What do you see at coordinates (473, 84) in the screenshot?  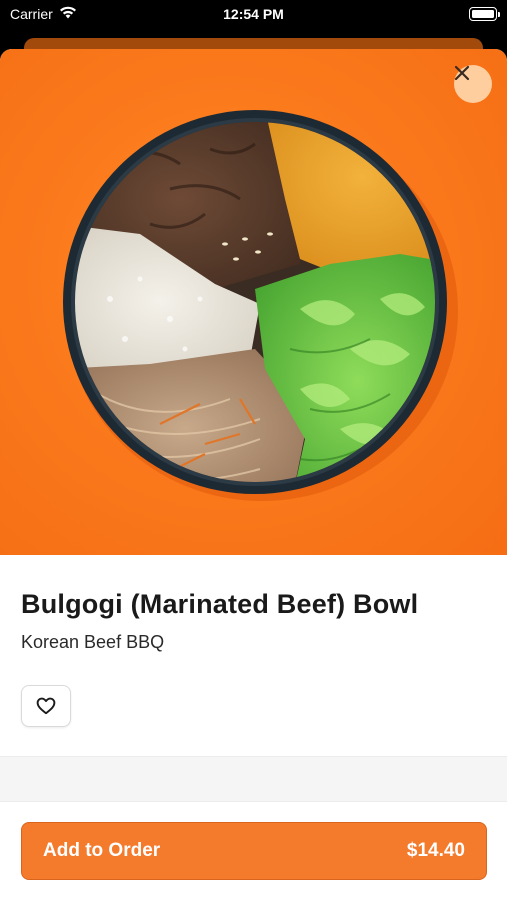 I see `close-button` at bounding box center [473, 84].